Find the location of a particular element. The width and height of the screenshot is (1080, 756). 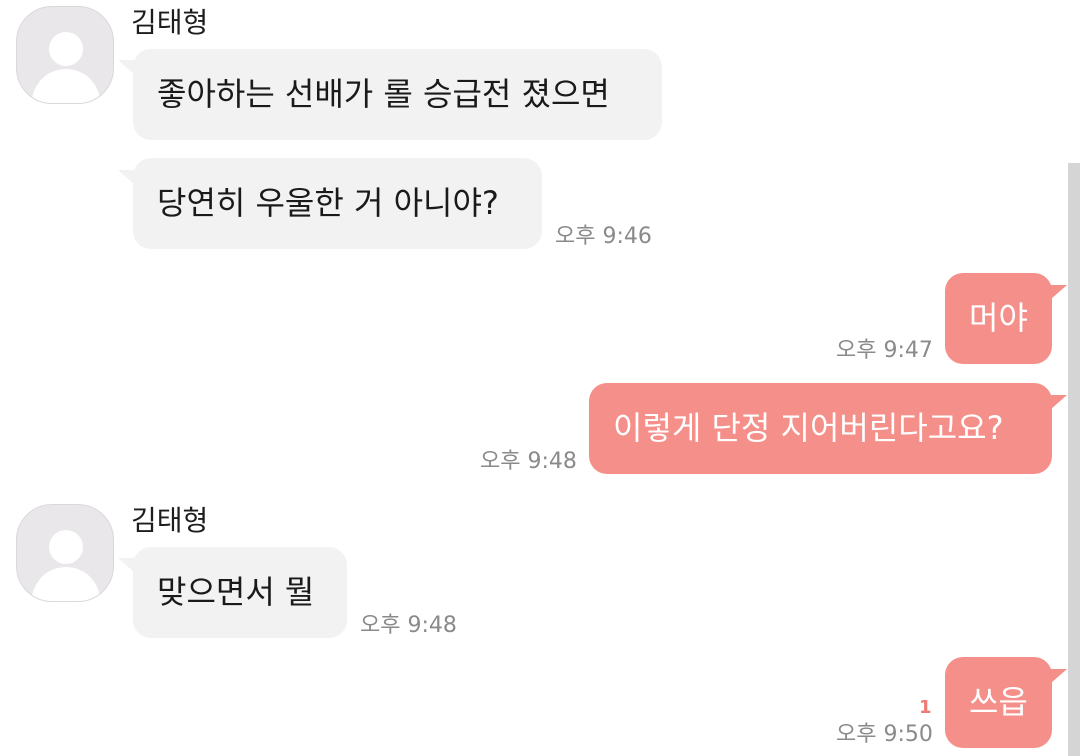

outgoing-message-bubble: 머야 is located at coordinates (998, 318).